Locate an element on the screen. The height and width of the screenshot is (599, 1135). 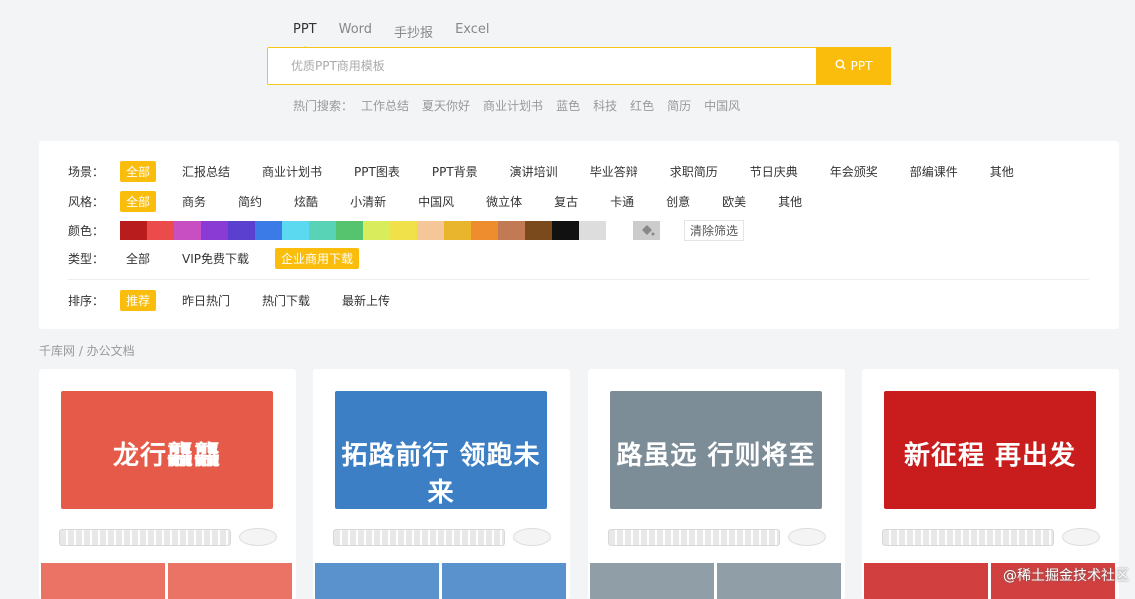
tab-2: 手抄报 is located at coordinates (413, 31).